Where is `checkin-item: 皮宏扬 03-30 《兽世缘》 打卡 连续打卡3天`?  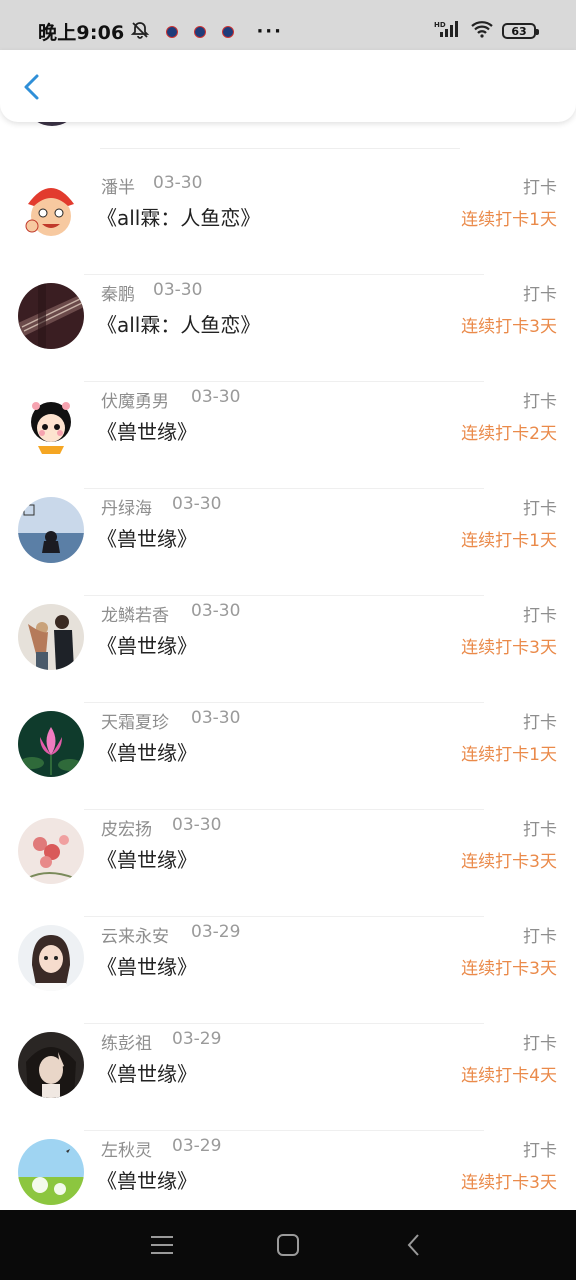
checkin-item: 皮宏扬 03-30 《兽世缘》 打卡 连续打卡3天 is located at coordinates (288, 863).